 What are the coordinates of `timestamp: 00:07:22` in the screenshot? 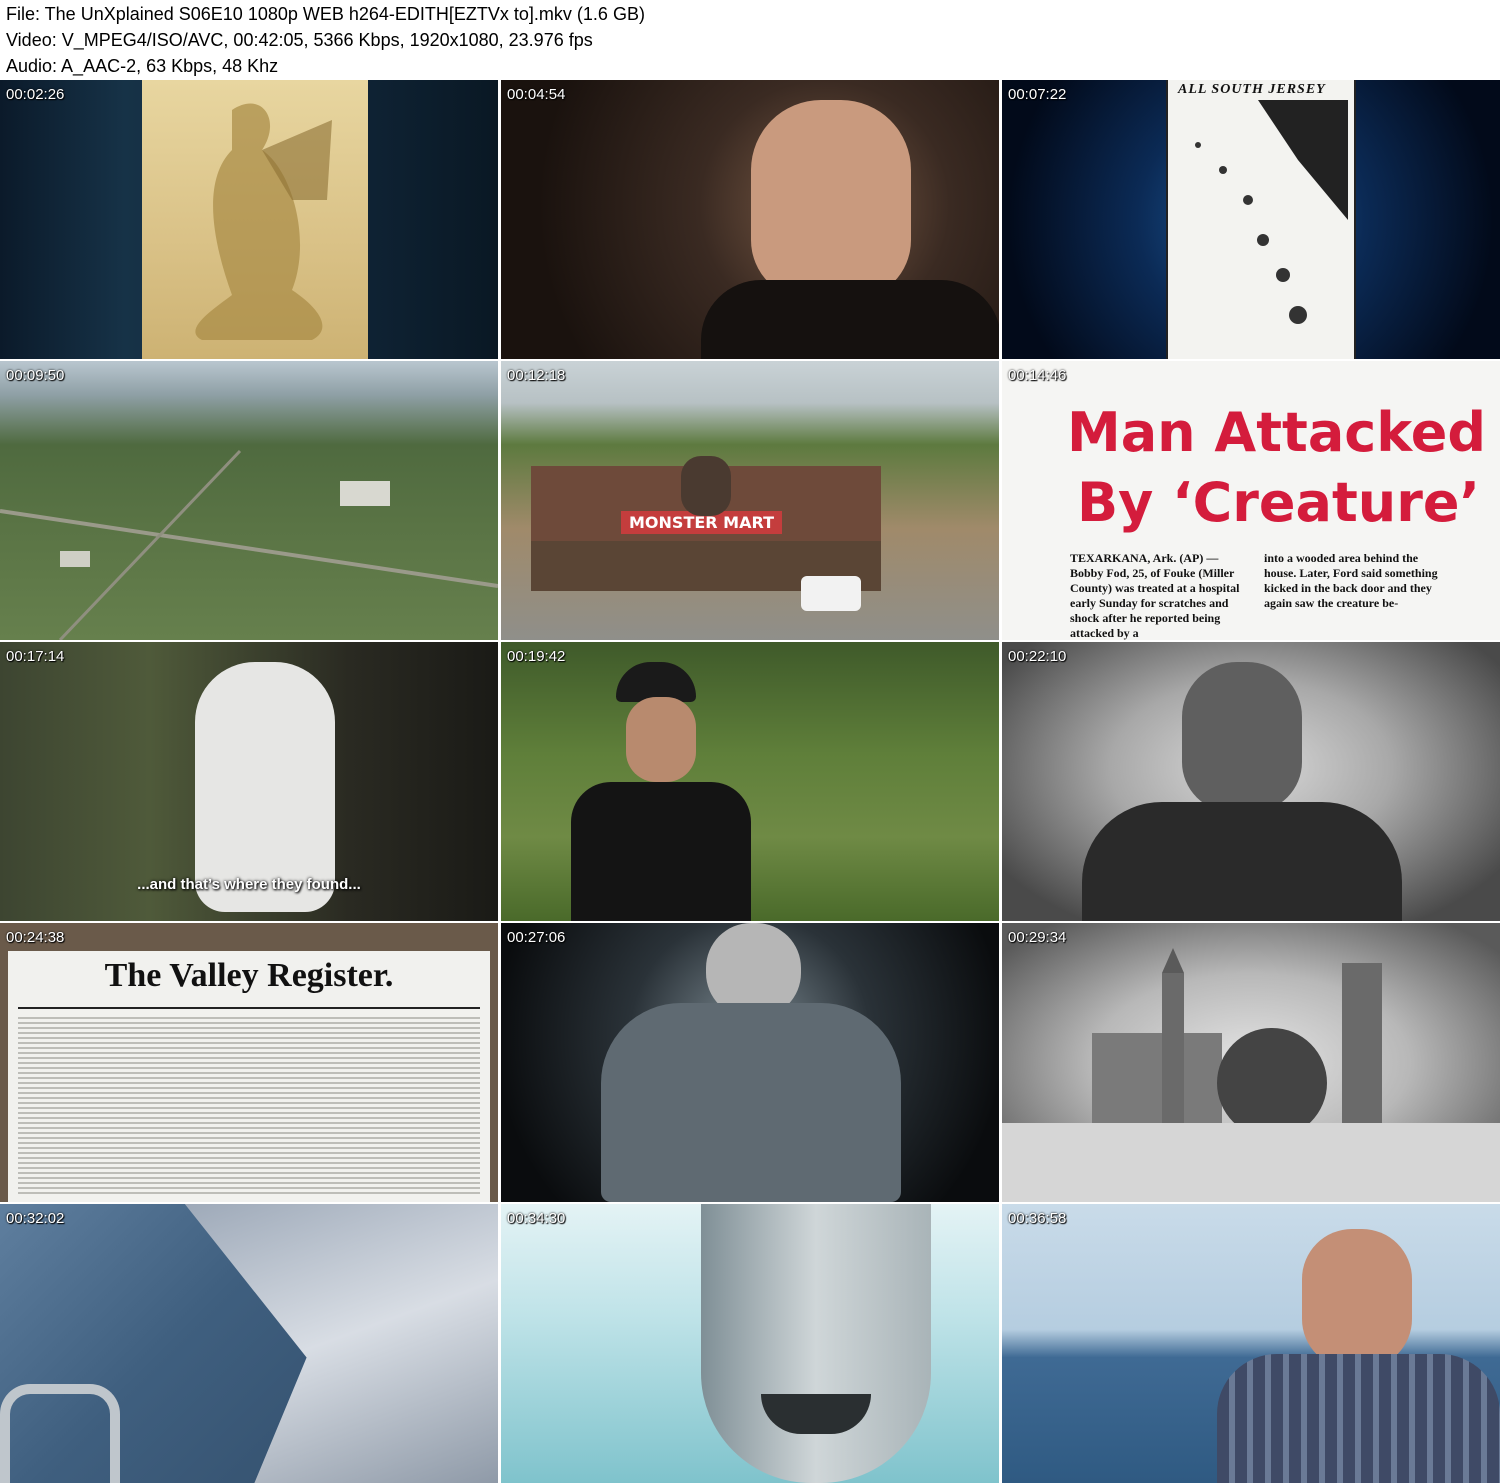 It's located at (1037, 94).